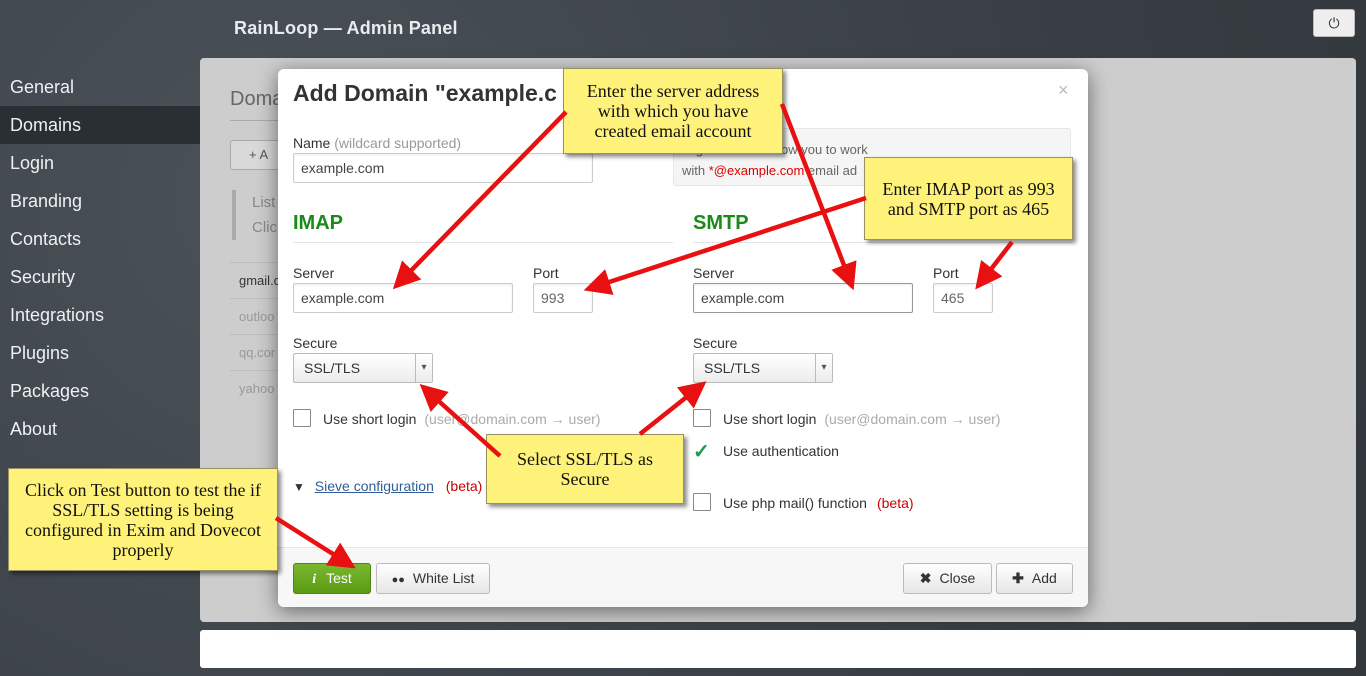  I want to click on white-list-button-label: White List, so click(443, 578).